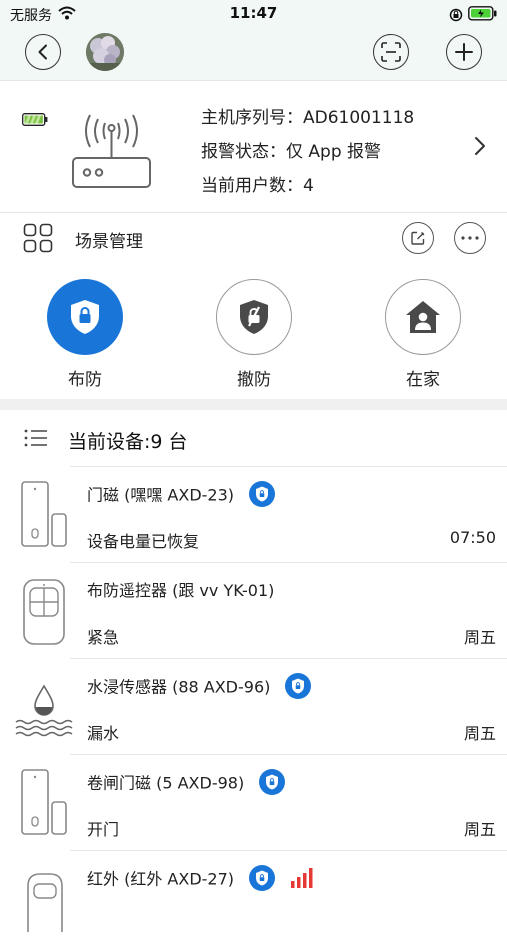 This screenshot has width=507, height=946. I want to click on device-name-text: 红外 (红外 AXD-27), so click(161, 879).